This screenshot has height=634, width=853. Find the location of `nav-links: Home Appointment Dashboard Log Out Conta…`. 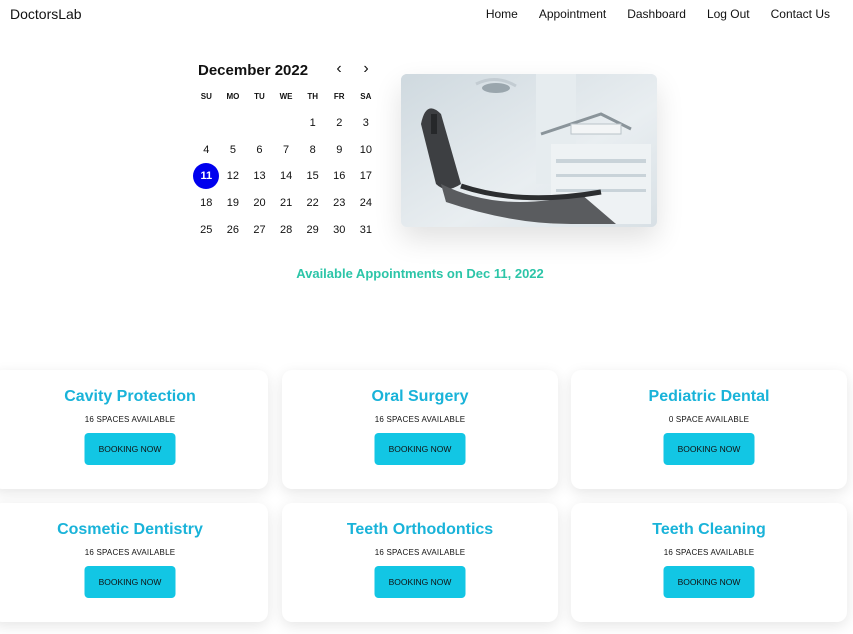

nav-links: Home Appointment Dashboard Log Out Conta… is located at coordinates (647, 14).